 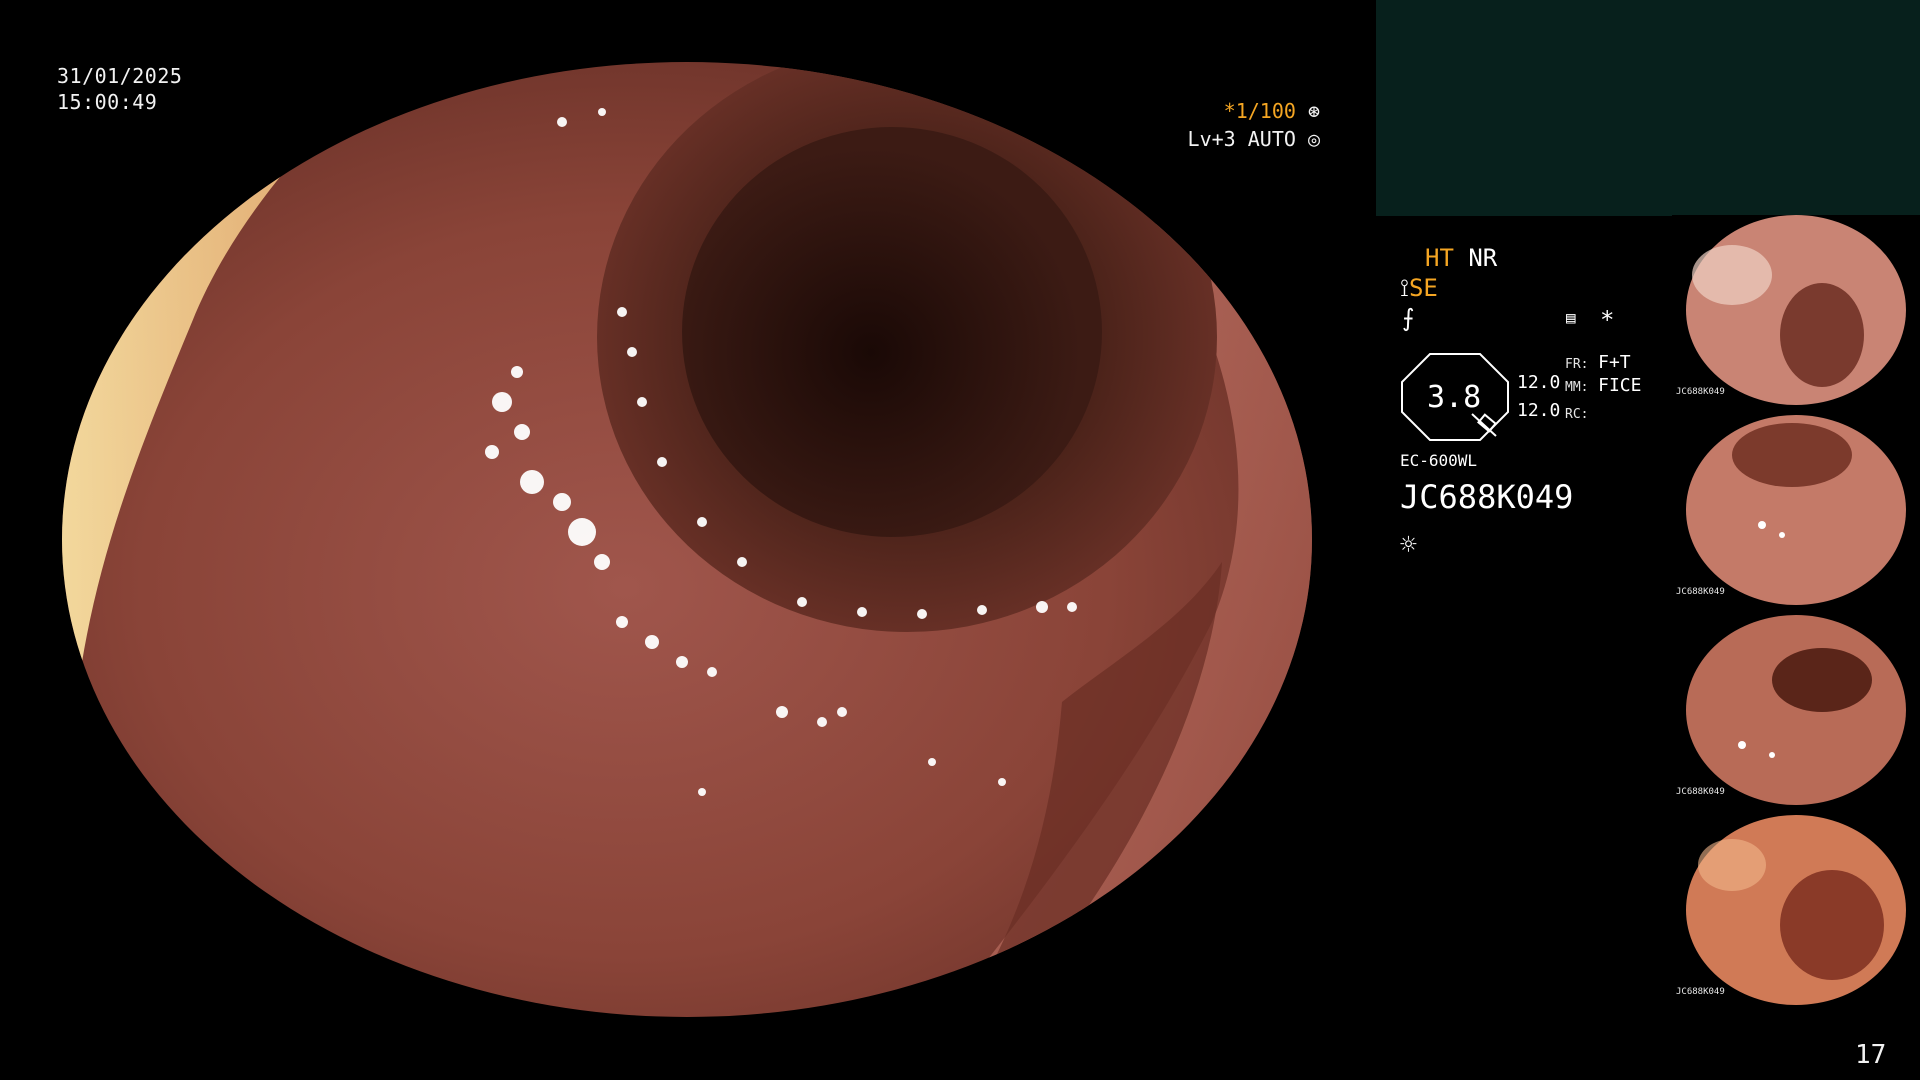 What do you see at coordinates (1461, 258) in the screenshot?
I see `ht-nr-row: HT NR` at bounding box center [1461, 258].